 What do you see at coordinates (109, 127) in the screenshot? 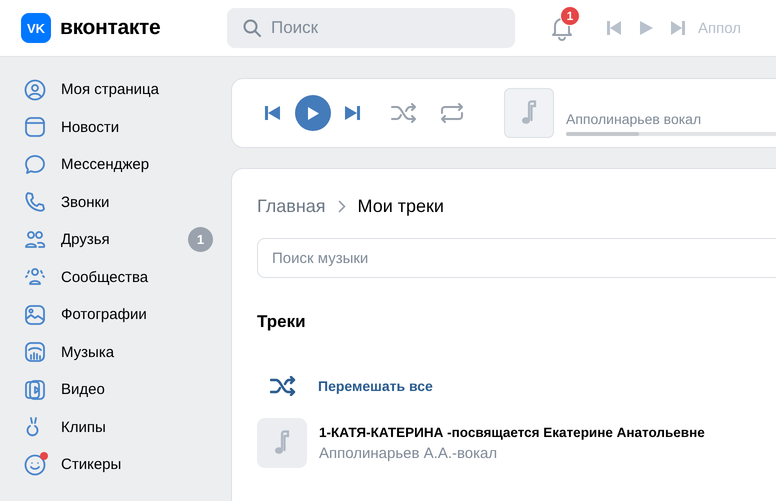
I see `sidebar-item: Новости` at bounding box center [109, 127].